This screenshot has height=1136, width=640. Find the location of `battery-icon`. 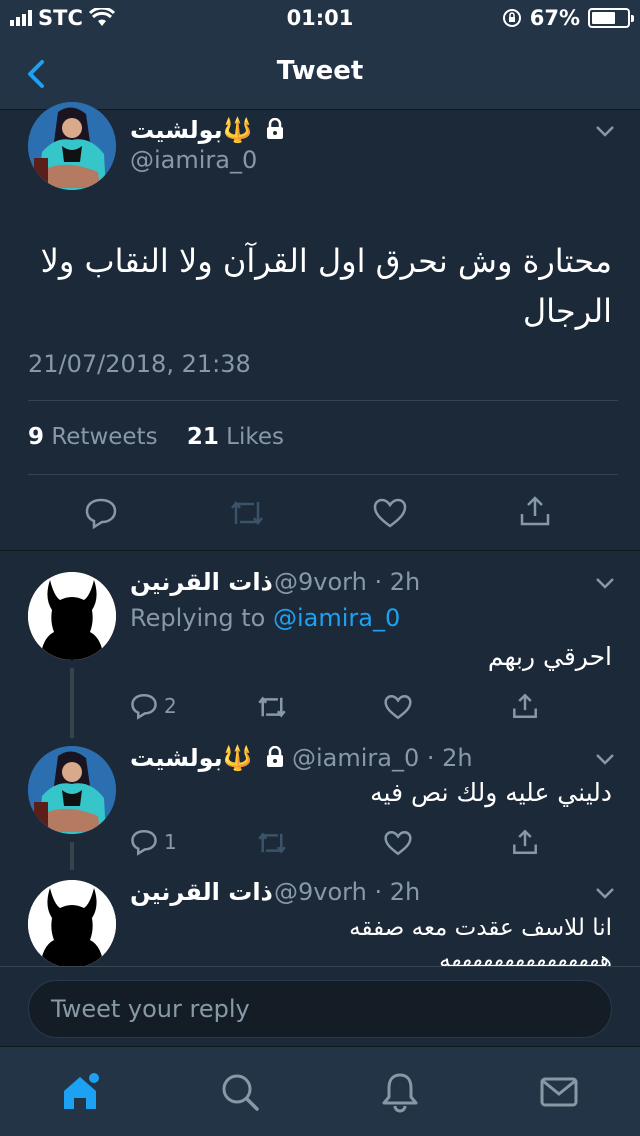

battery-icon is located at coordinates (611, 18).